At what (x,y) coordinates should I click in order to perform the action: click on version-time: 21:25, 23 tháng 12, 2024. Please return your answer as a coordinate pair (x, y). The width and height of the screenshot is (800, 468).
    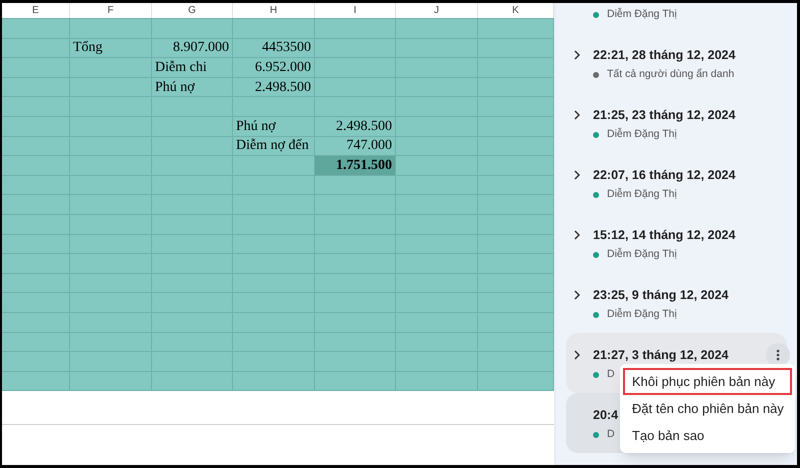
    Looking at the image, I should click on (664, 115).